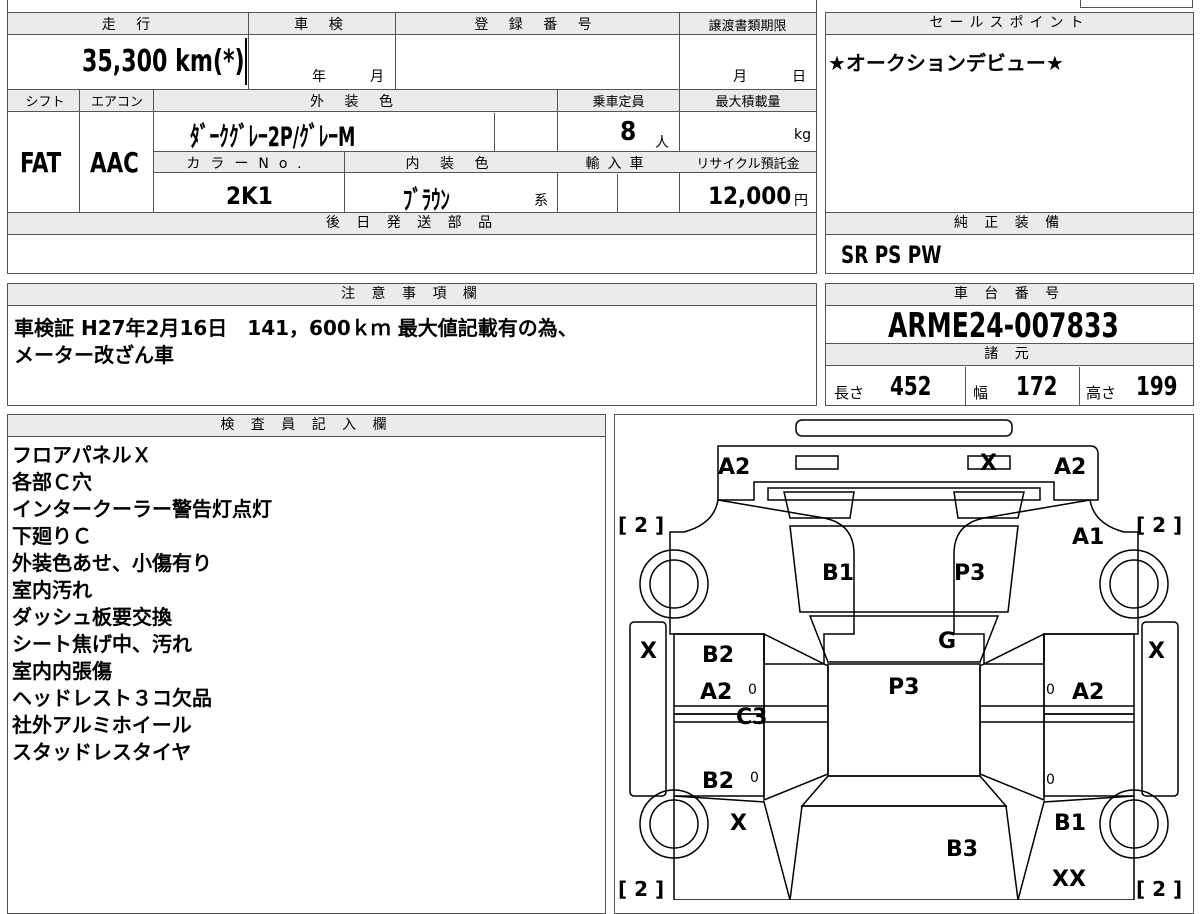 The height and width of the screenshot is (914, 1200). I want to click on exterior-color-value: ﾀﾞｰｸｸﾞﾚｰ2P/ｸﾞﾚｰM, so click(273, 137).